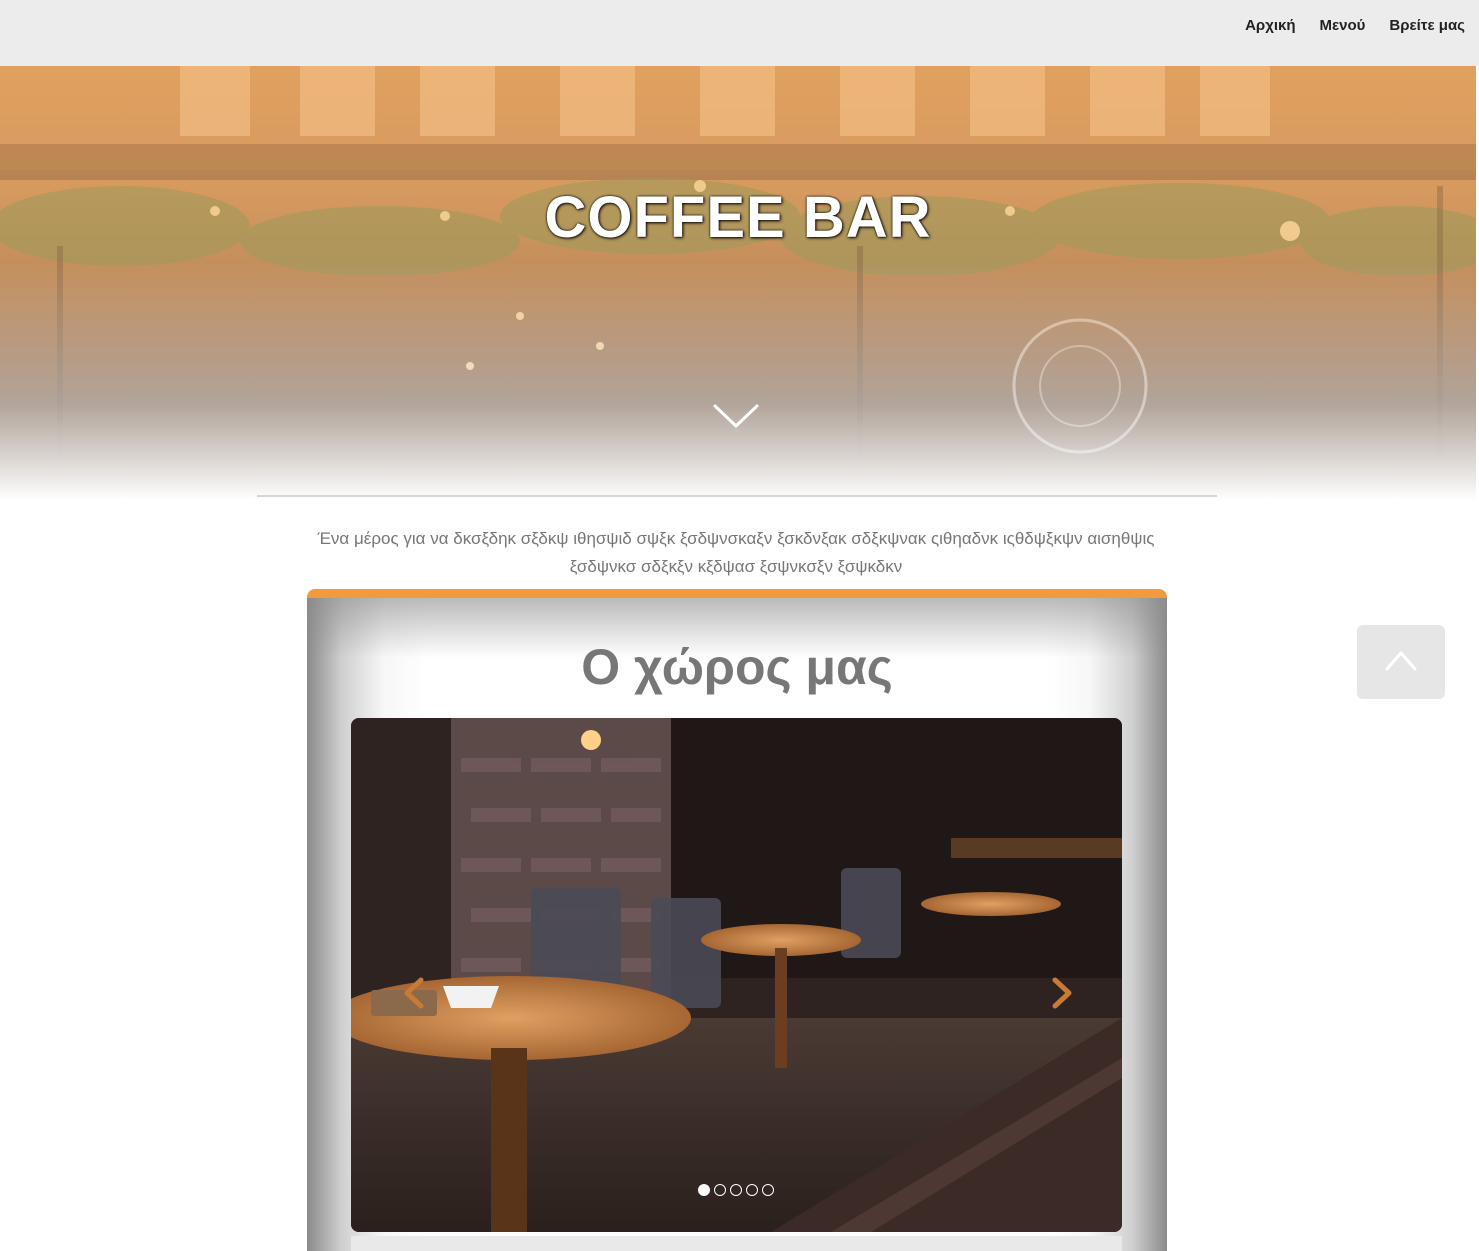 This screenshot has height=1251, width=1479. What do you see at coordinates (1343, 25) in the screenshot?
I see `nav-link-menu: Μενού` at bounding box center [1343, 25].